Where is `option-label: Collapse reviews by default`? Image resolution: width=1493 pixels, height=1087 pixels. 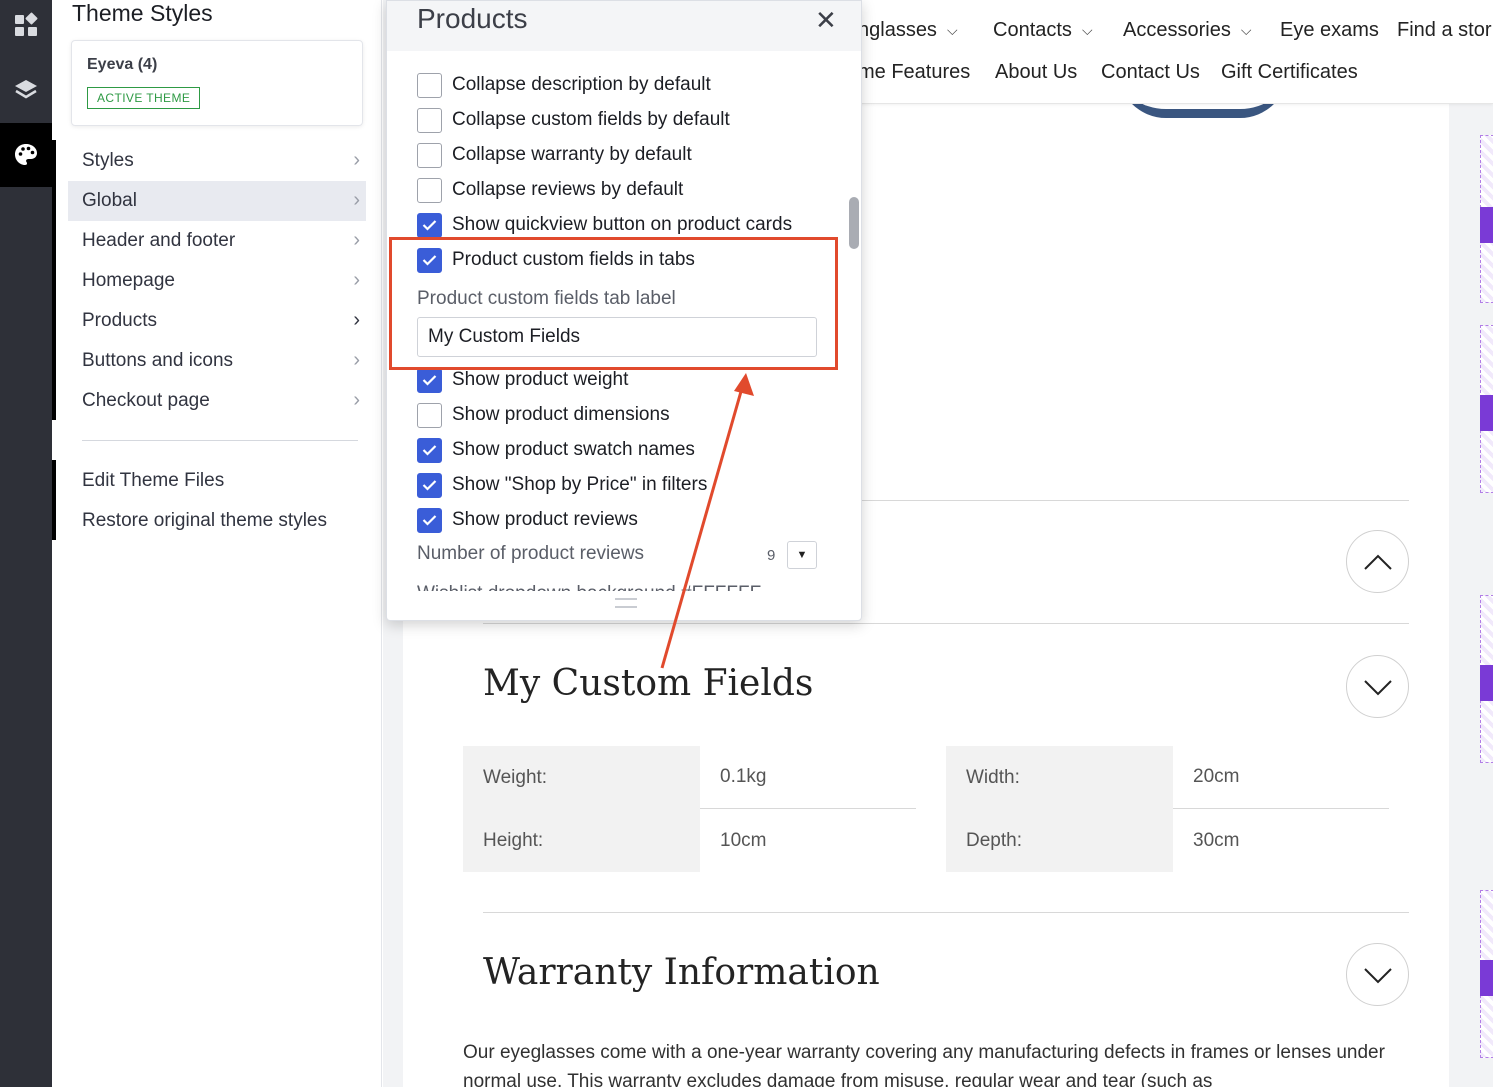 option-label: Collapse reviews by default is located at coordinates (568, 189).